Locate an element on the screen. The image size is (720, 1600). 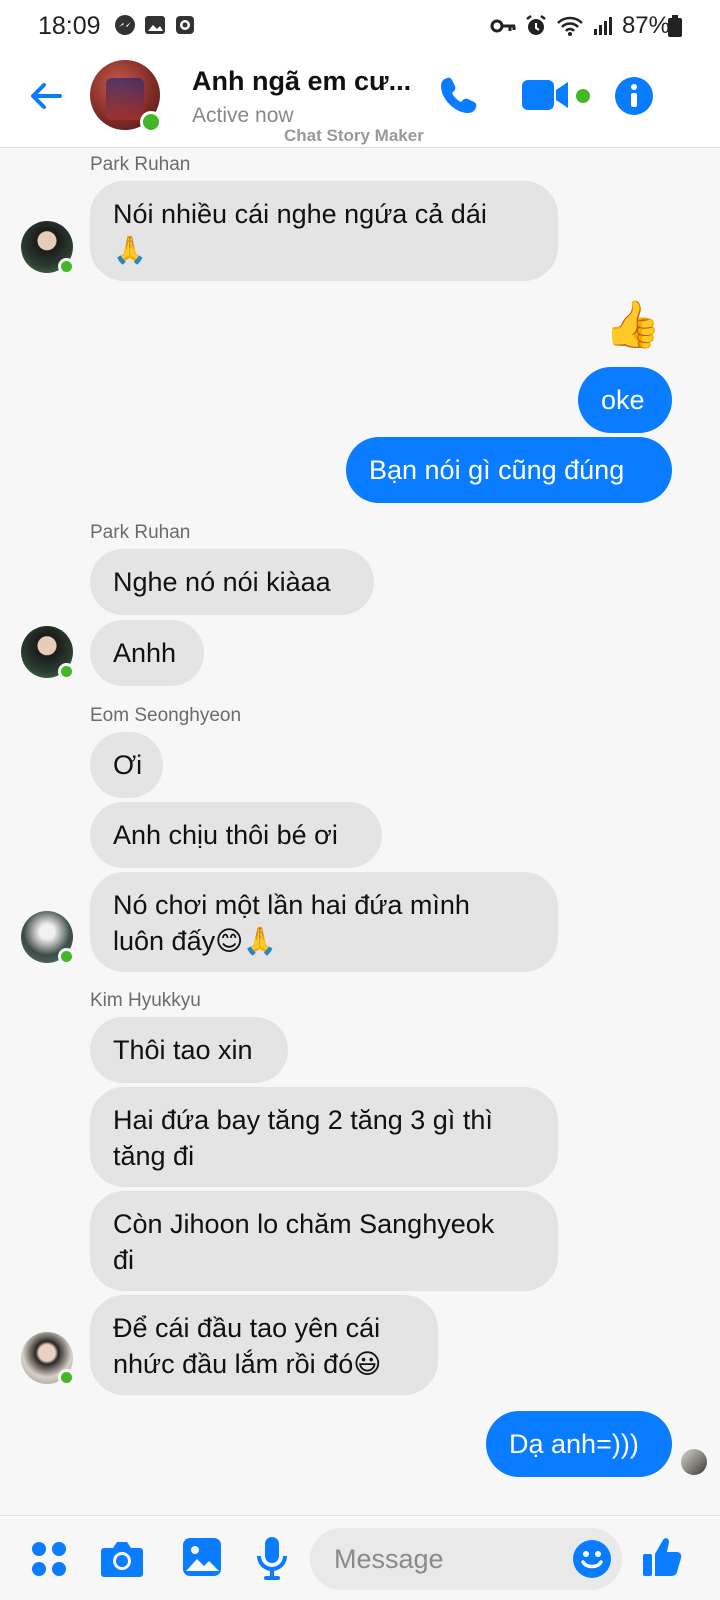
message-bubble: Nói nhiều cái nghe ngứa cả dái 🙏 is located at coordinates (324, 231).